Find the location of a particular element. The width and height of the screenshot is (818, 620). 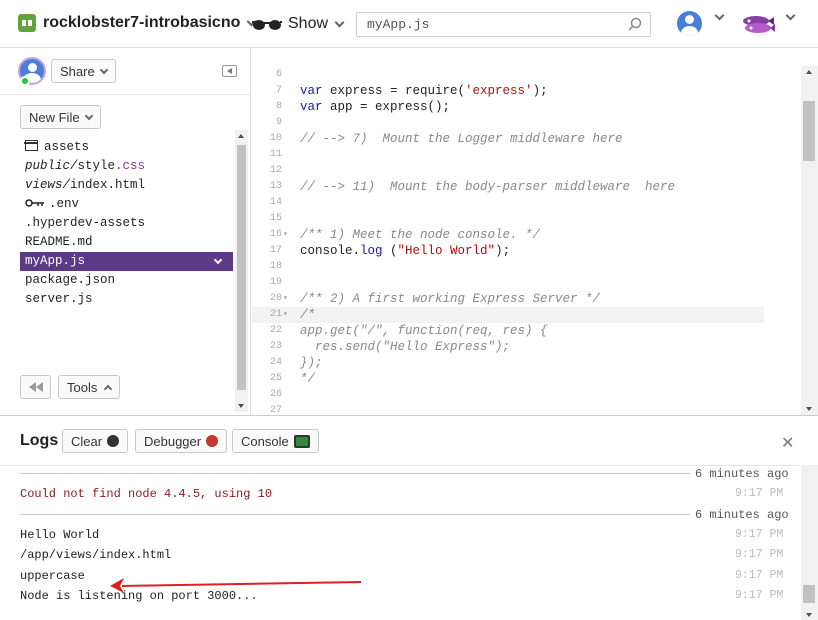

code-token: /** 2) A first working Express Server */ is located at coordinates (450, 299).